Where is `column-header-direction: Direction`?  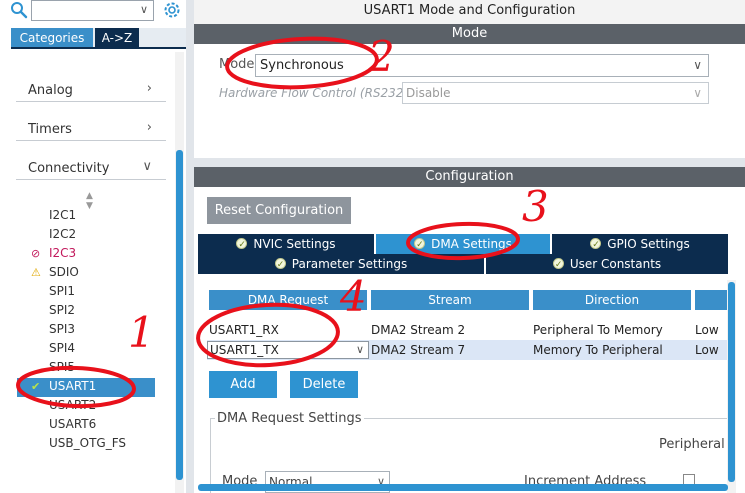
column-header-direction: Direction is located at coordinates (613, 300).